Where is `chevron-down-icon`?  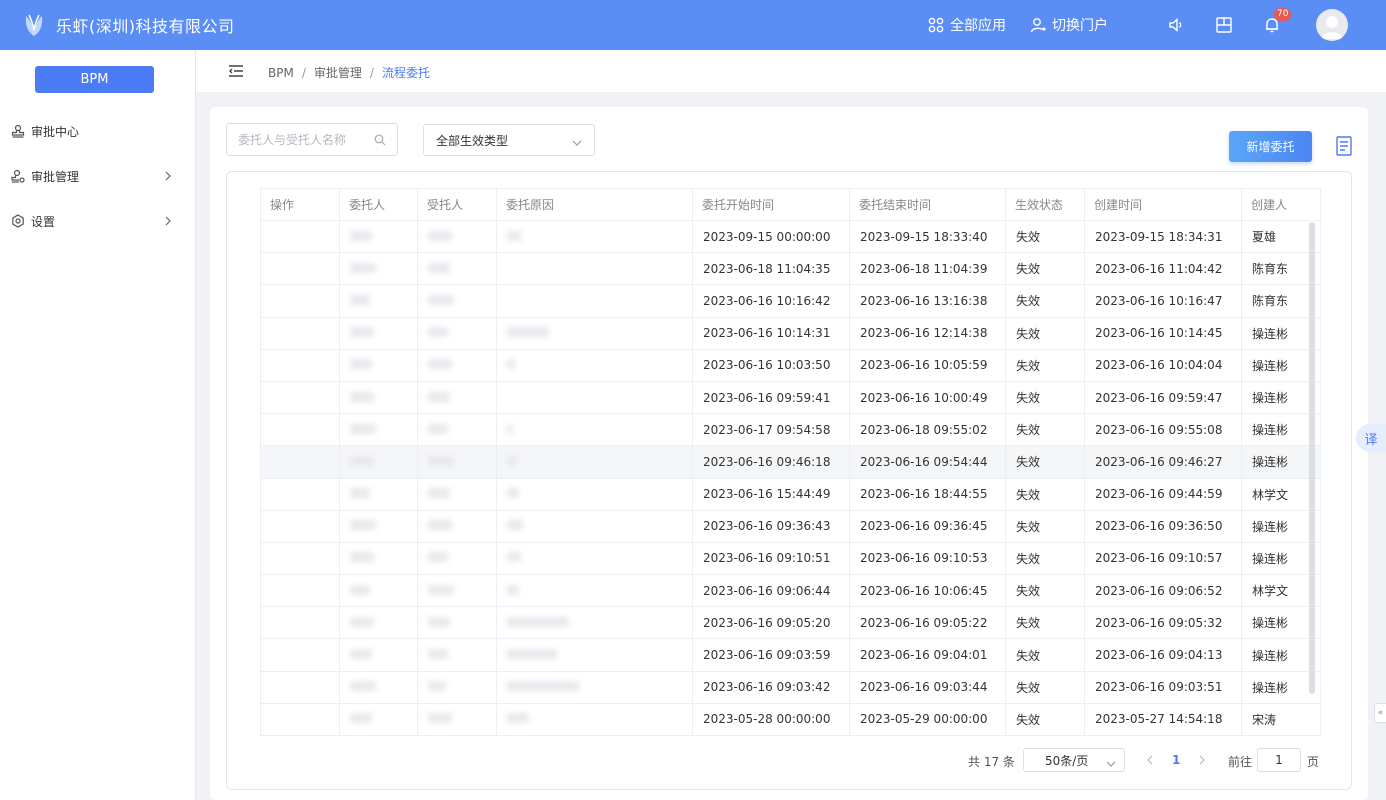
chevron-down-icon is located at coordinates (577, 143).